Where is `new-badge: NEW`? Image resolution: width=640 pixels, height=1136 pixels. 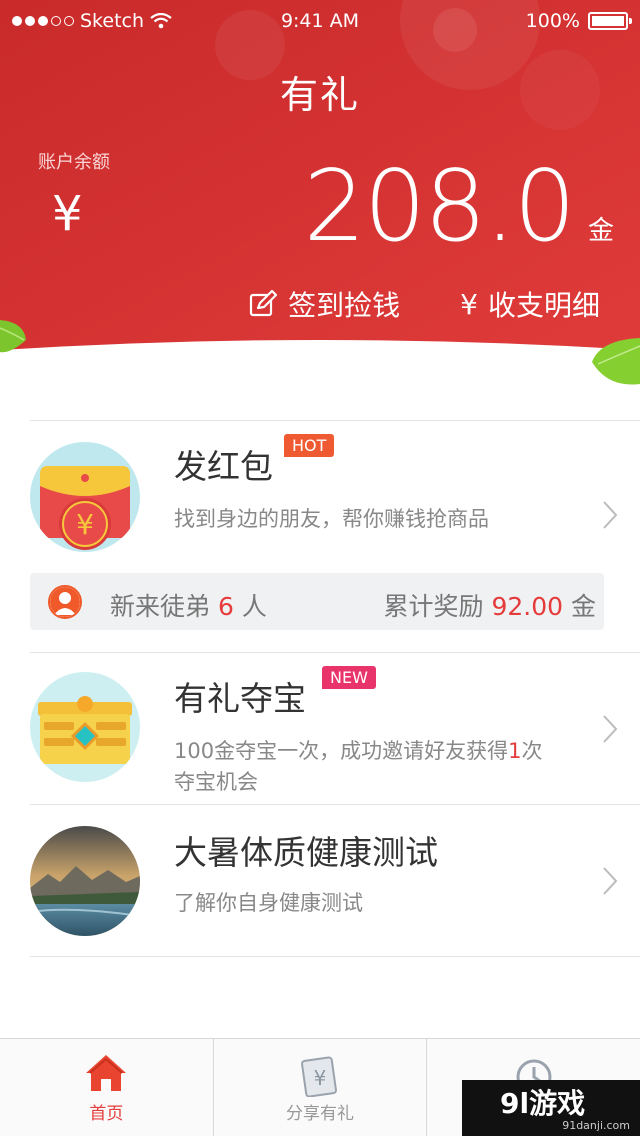
new-badge: NEW is located at coordinates (349, 677).